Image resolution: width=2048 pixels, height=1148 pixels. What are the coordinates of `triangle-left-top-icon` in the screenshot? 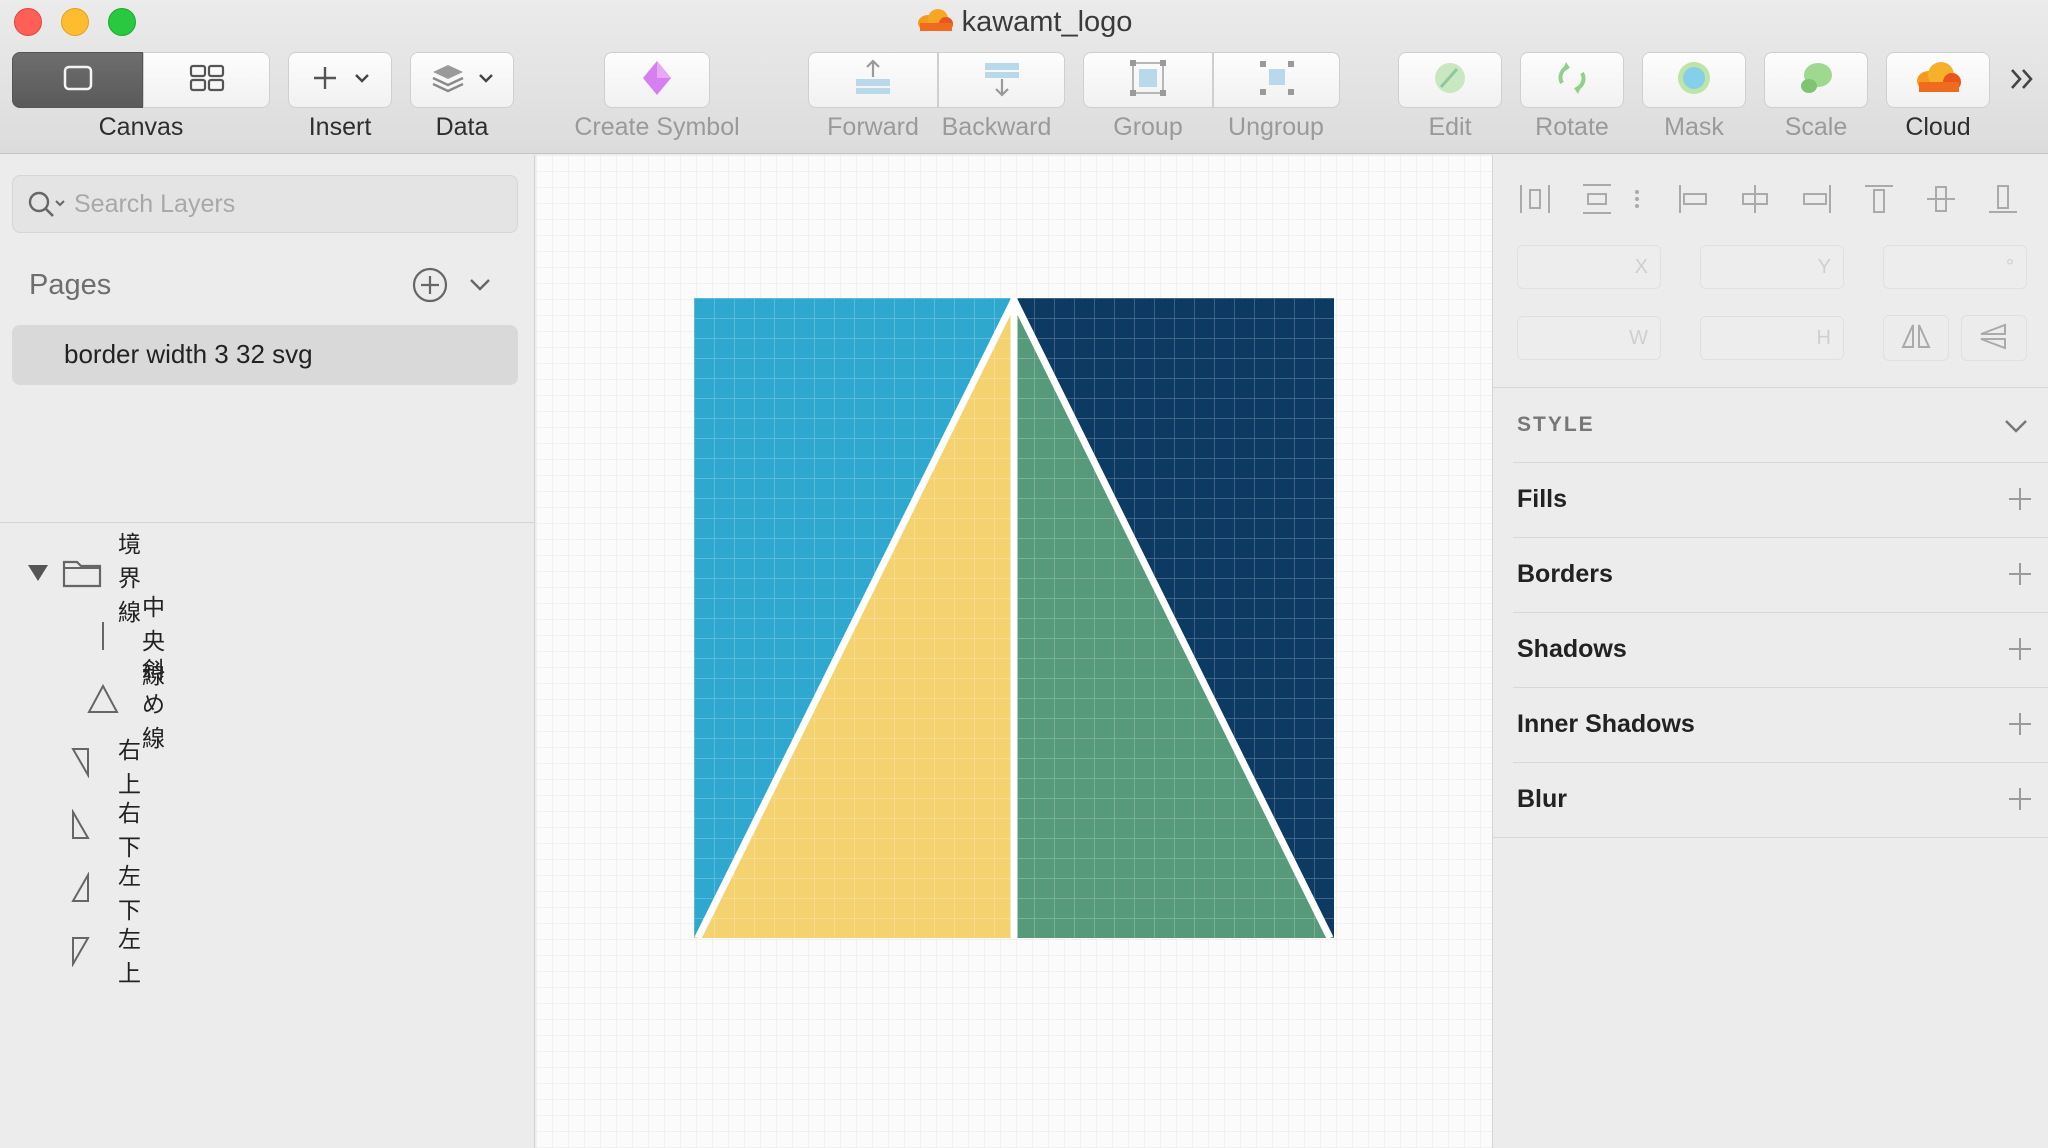 It's located at (81, 954).